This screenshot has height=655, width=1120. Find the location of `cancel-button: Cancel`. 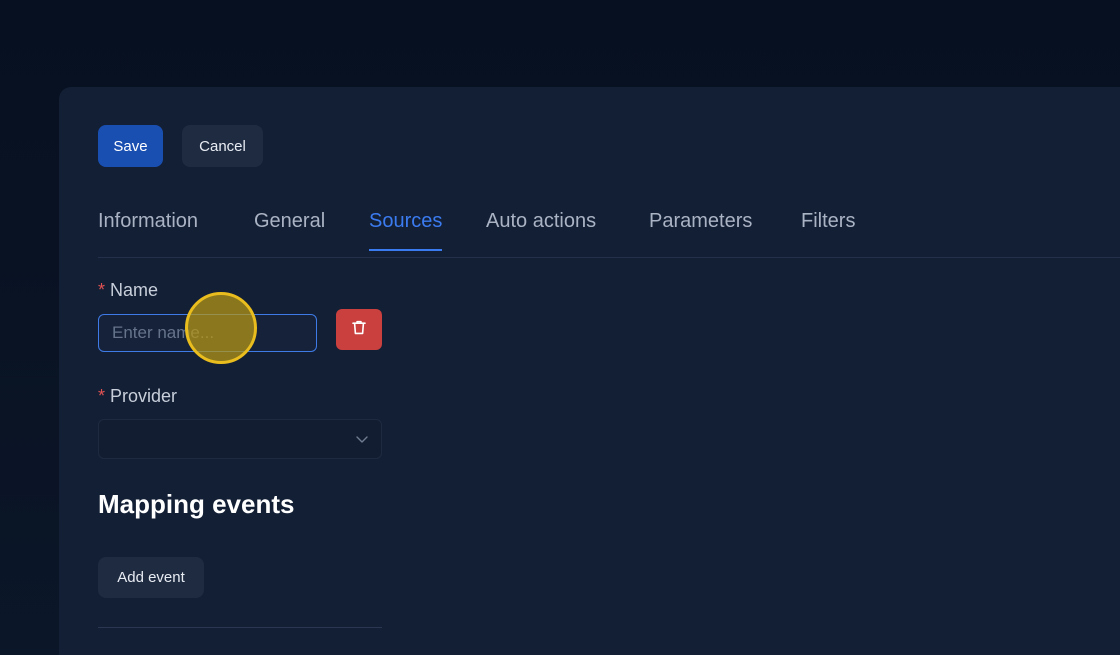

cancel-button: Cancel is located at coordinates (222, 146).